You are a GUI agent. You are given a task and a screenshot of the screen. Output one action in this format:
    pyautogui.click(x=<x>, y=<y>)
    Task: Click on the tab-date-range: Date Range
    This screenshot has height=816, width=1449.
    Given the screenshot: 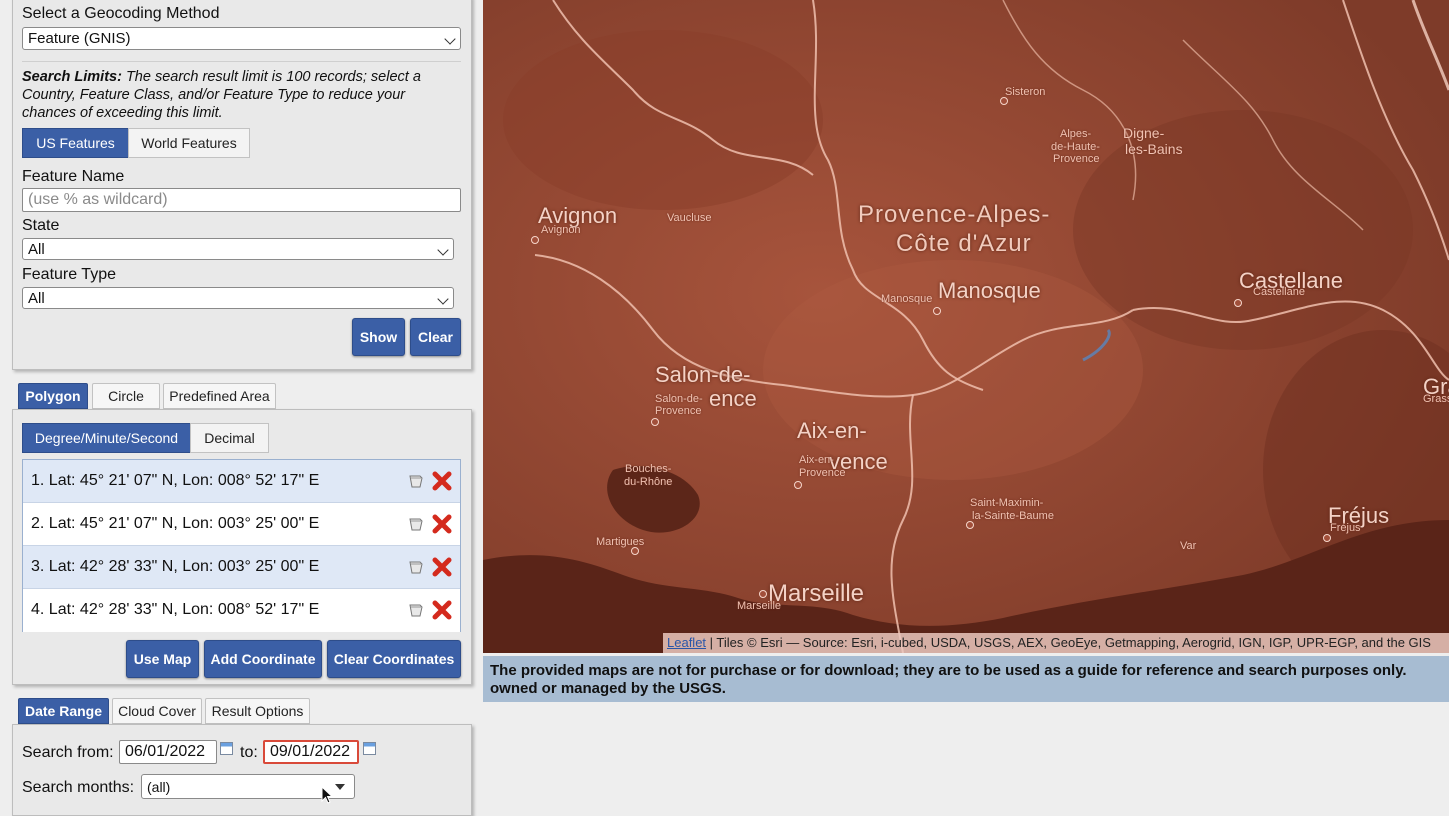 What is the action you would take?
    pyautogui.click(x=63, y=711)
    